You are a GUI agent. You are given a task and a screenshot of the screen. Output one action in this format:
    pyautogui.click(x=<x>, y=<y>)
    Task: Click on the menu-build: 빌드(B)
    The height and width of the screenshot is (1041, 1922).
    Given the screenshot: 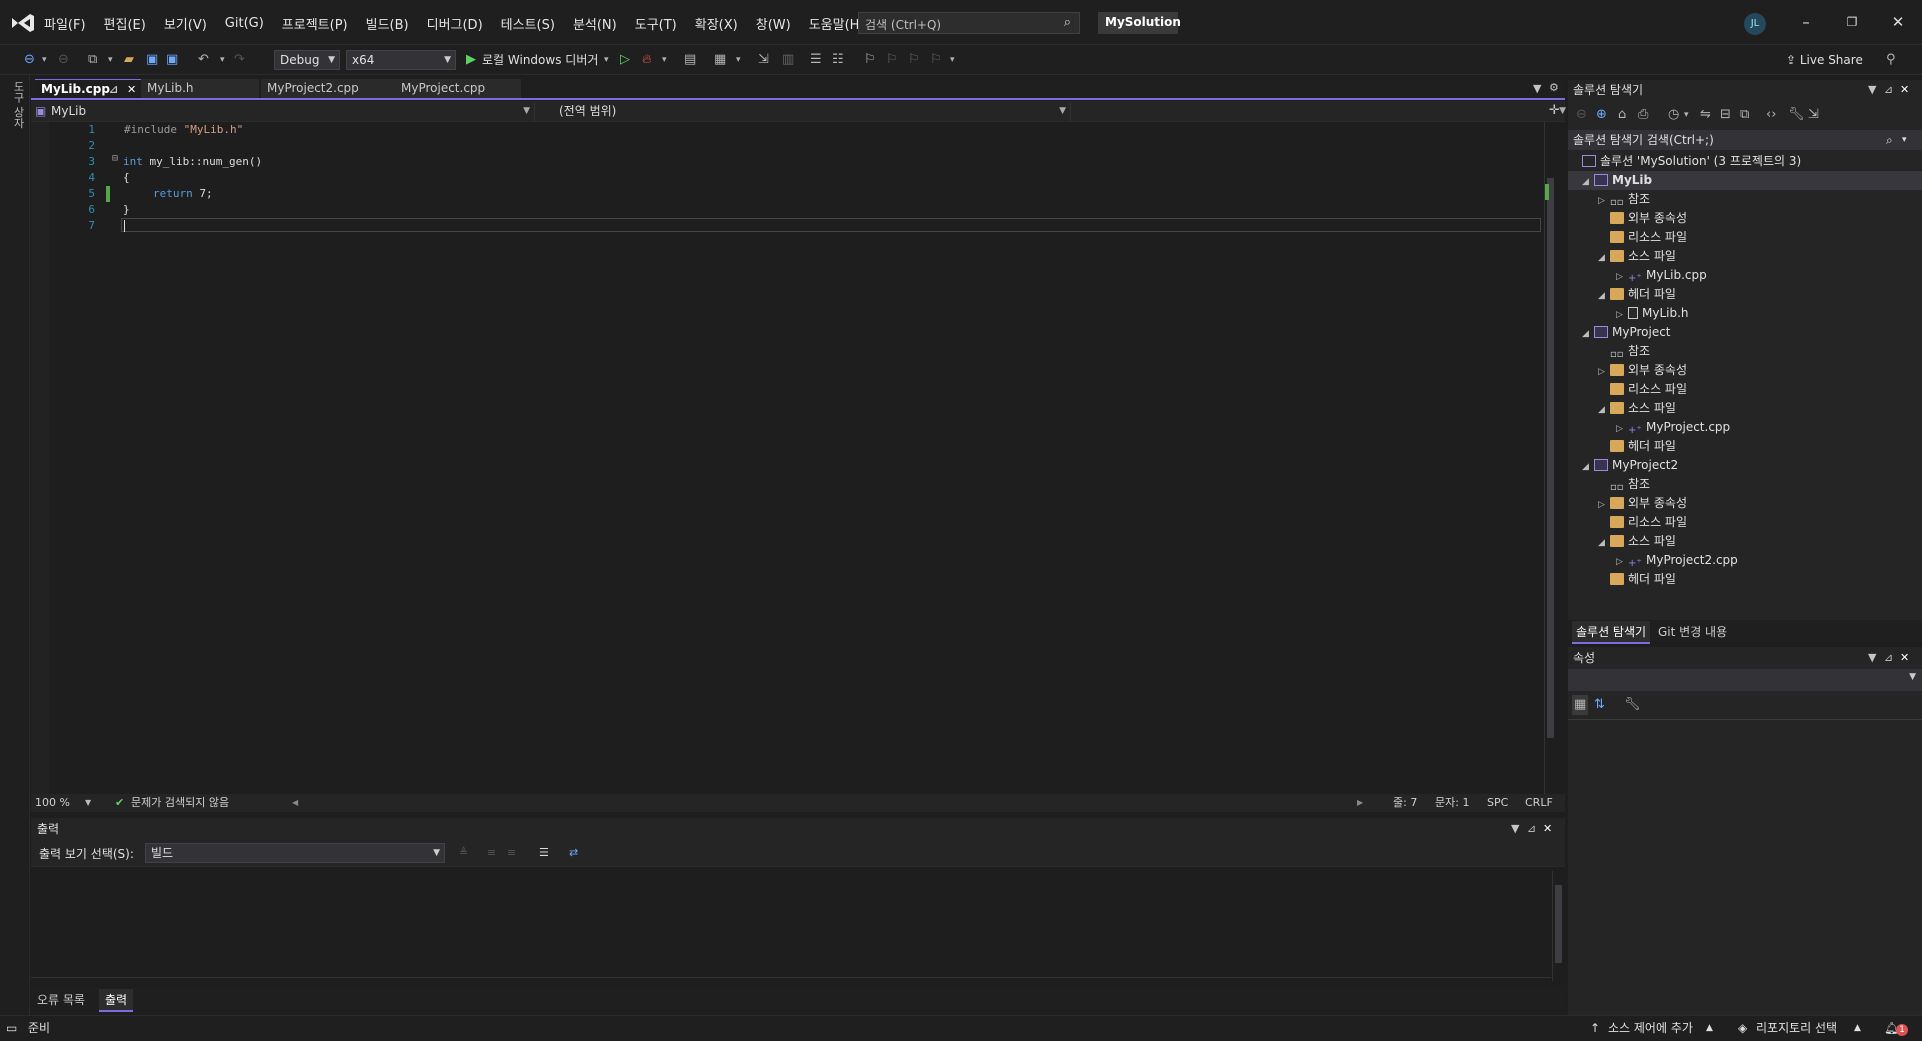 What is the action you would take?
    pyautogui.click(x=387, y=23)
    